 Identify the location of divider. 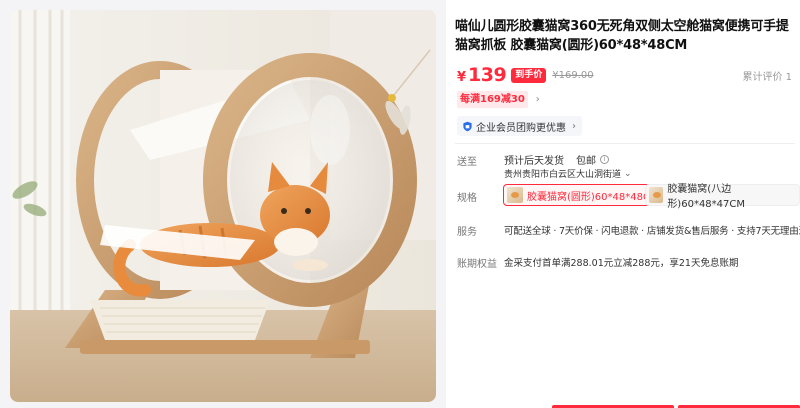
(625, 143).